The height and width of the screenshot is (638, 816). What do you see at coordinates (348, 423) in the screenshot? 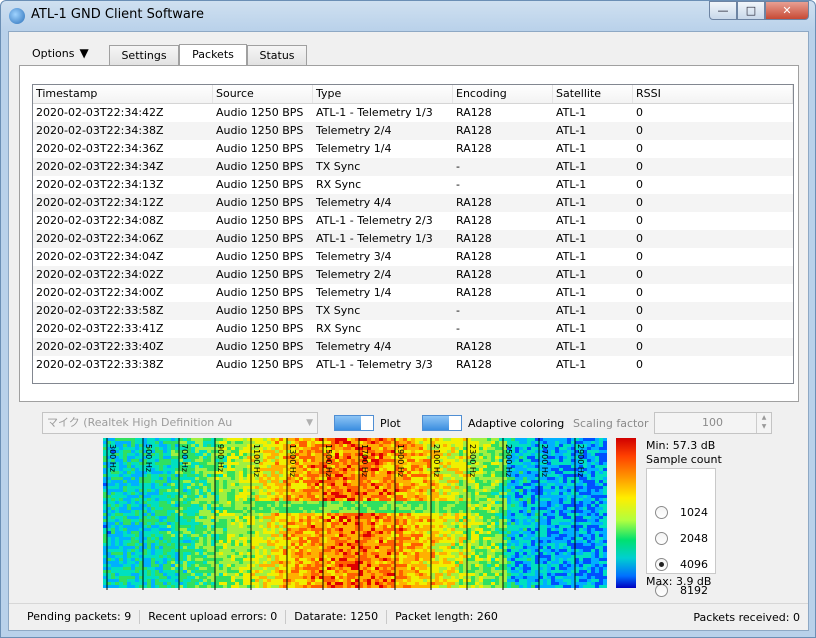
I see `toggle-fill` at bounding box center [348, 423].